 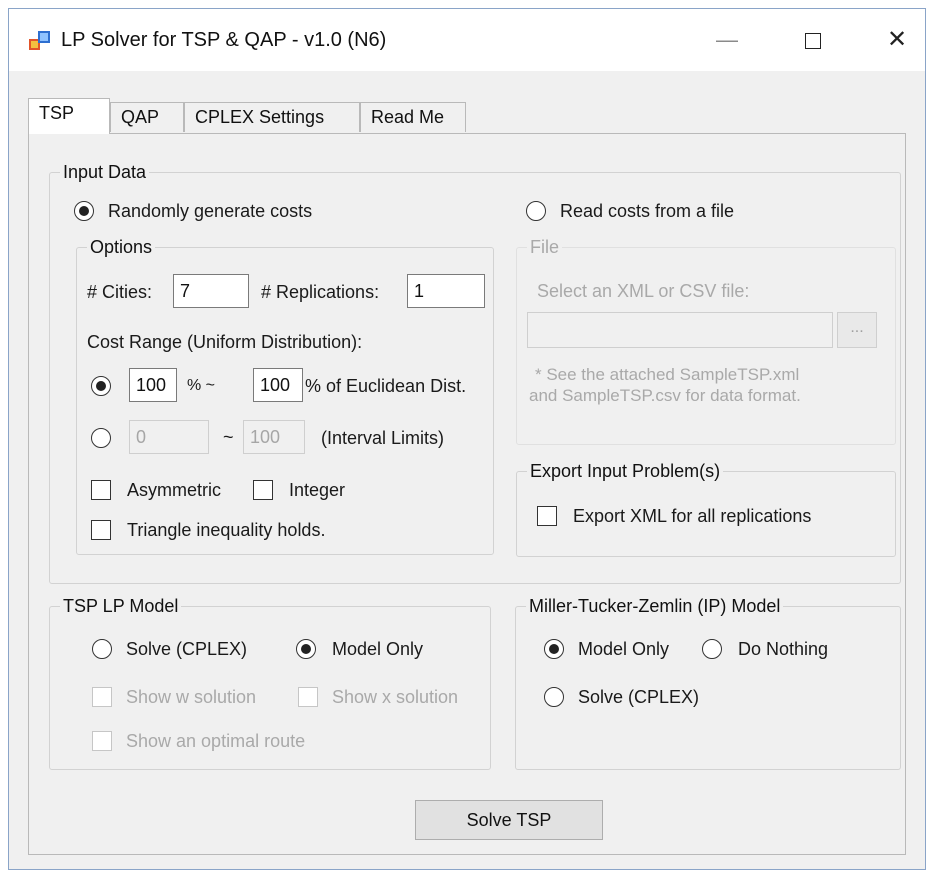 I want to click on mtz-solve-cplex-label: Solve (CPLEX), so click(x=638, y=697).